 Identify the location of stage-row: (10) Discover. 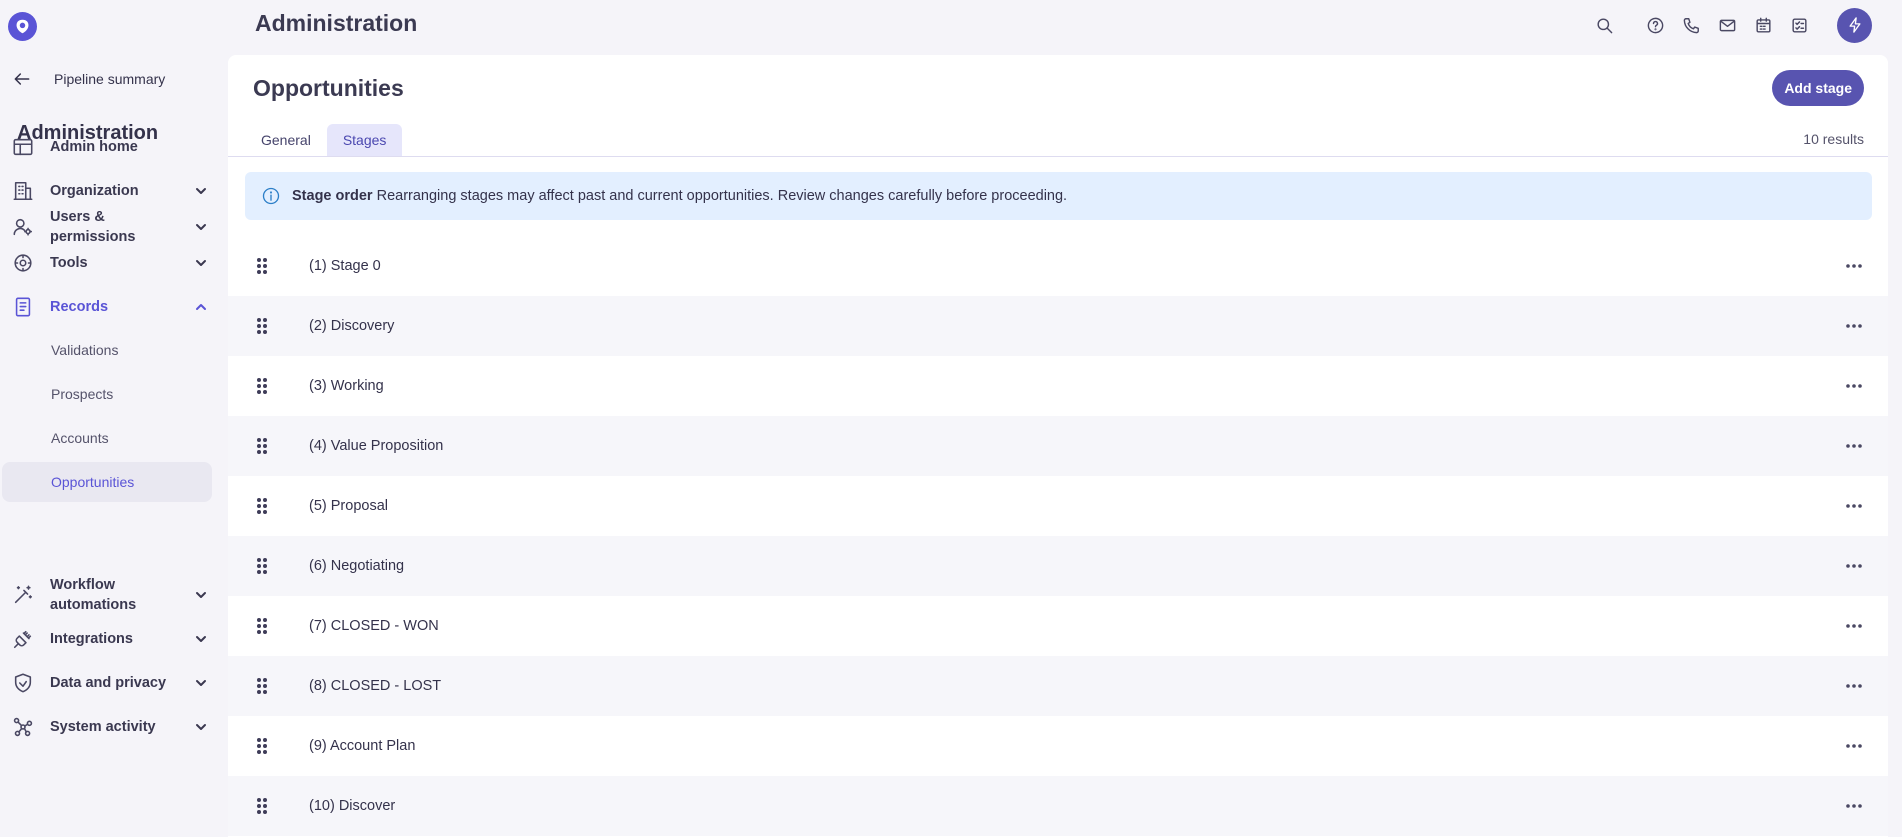
(1058, 806).